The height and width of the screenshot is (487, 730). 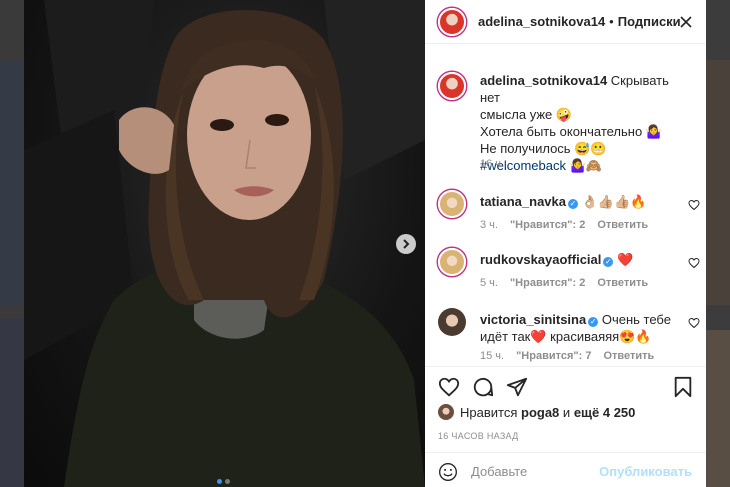 I want to click on caption-avatar, so click(x=452, y=86).